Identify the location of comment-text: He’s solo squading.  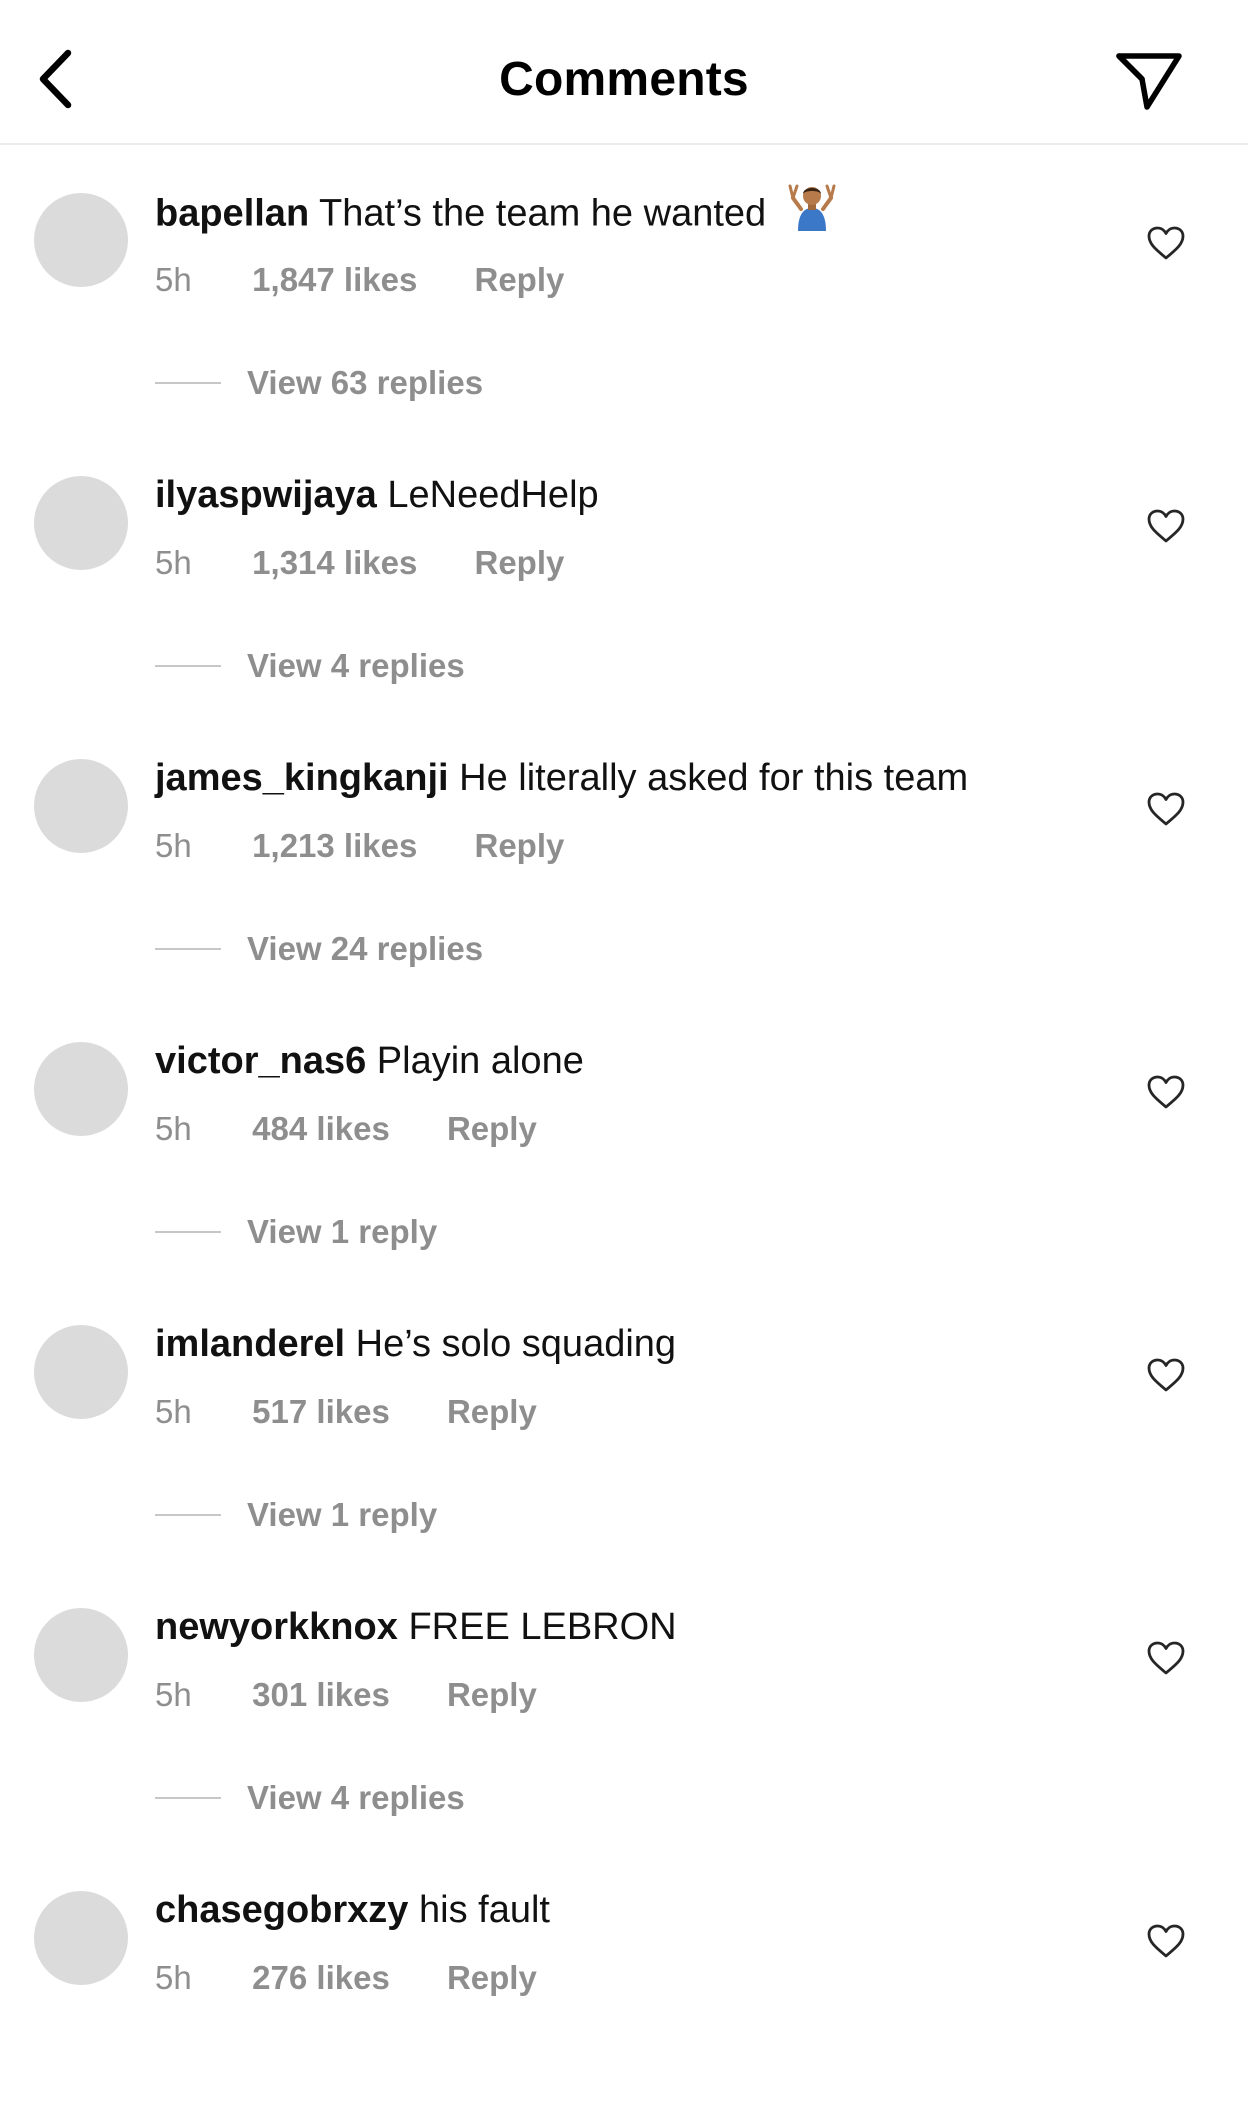
(516, 1344).